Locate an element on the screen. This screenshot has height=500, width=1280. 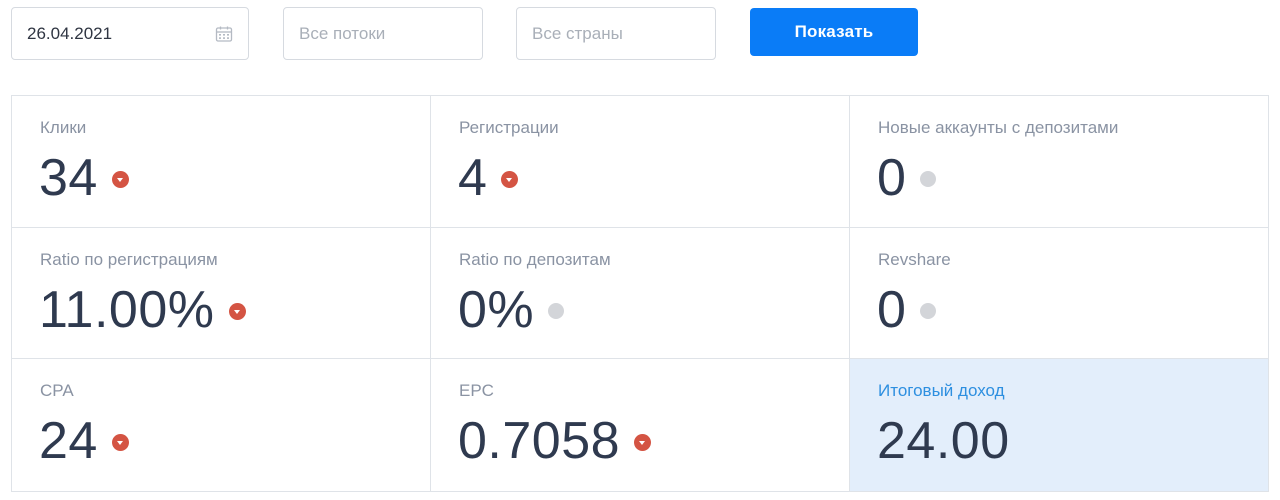
stat-value-row: 11.00% is located at coordinates (142, 310).